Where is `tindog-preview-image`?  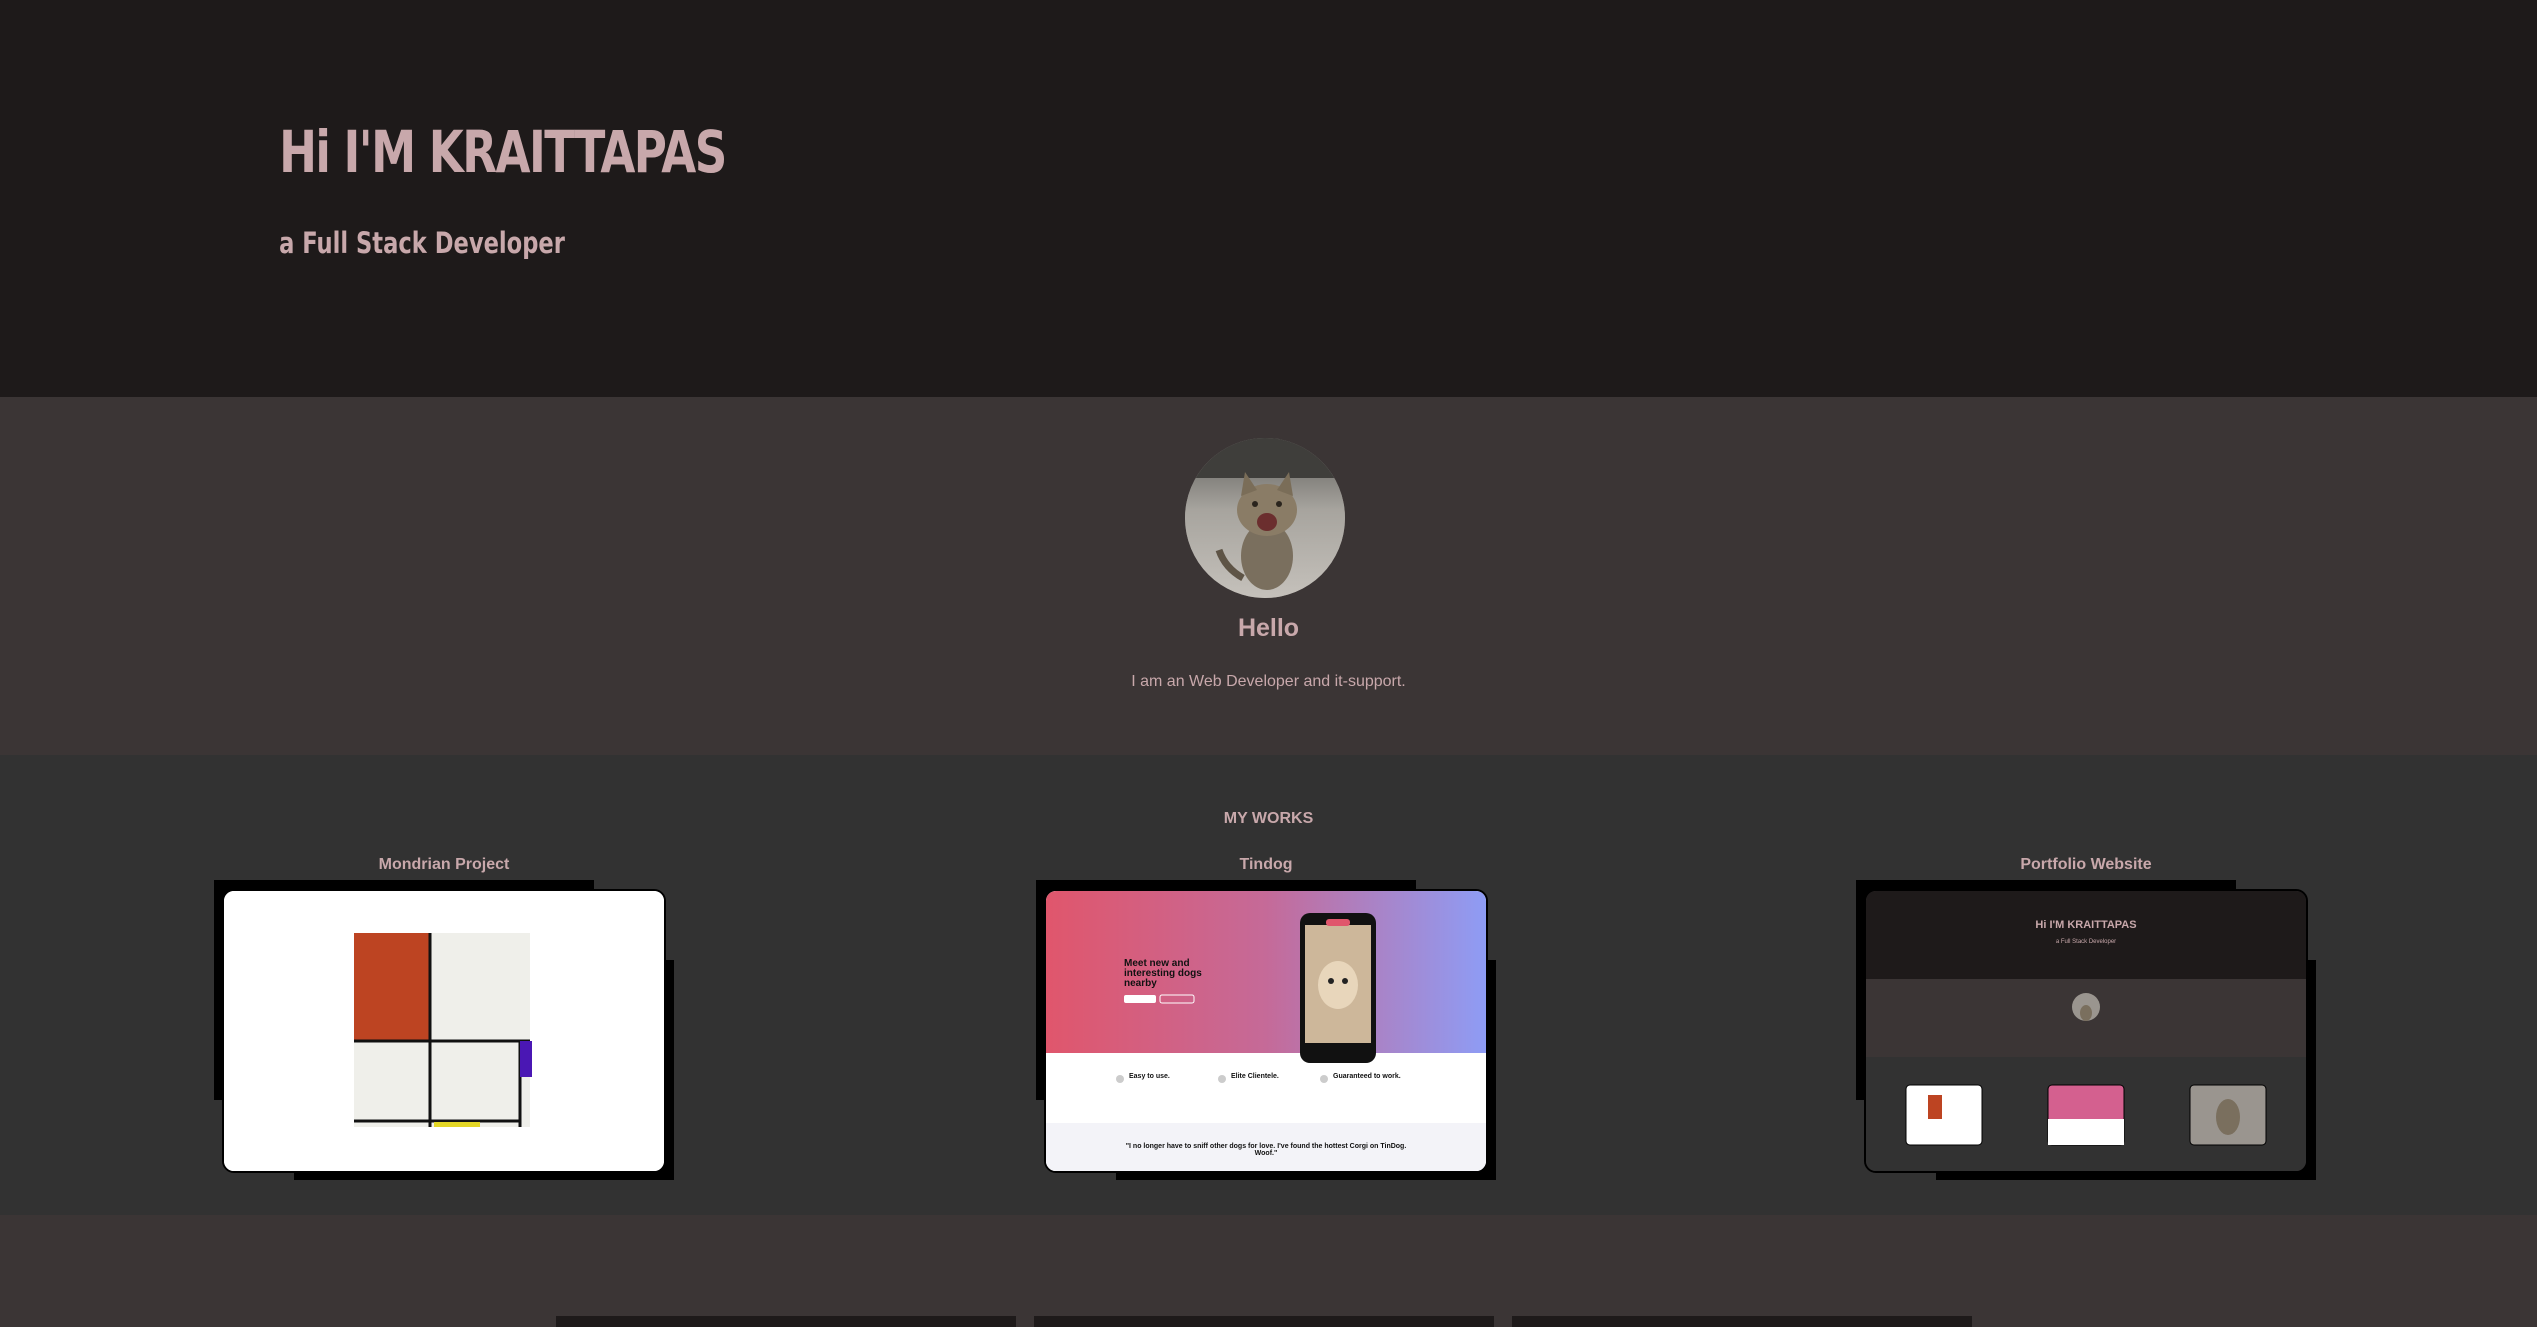
tindog-preview-image is located at coordinates (1266, 1031).